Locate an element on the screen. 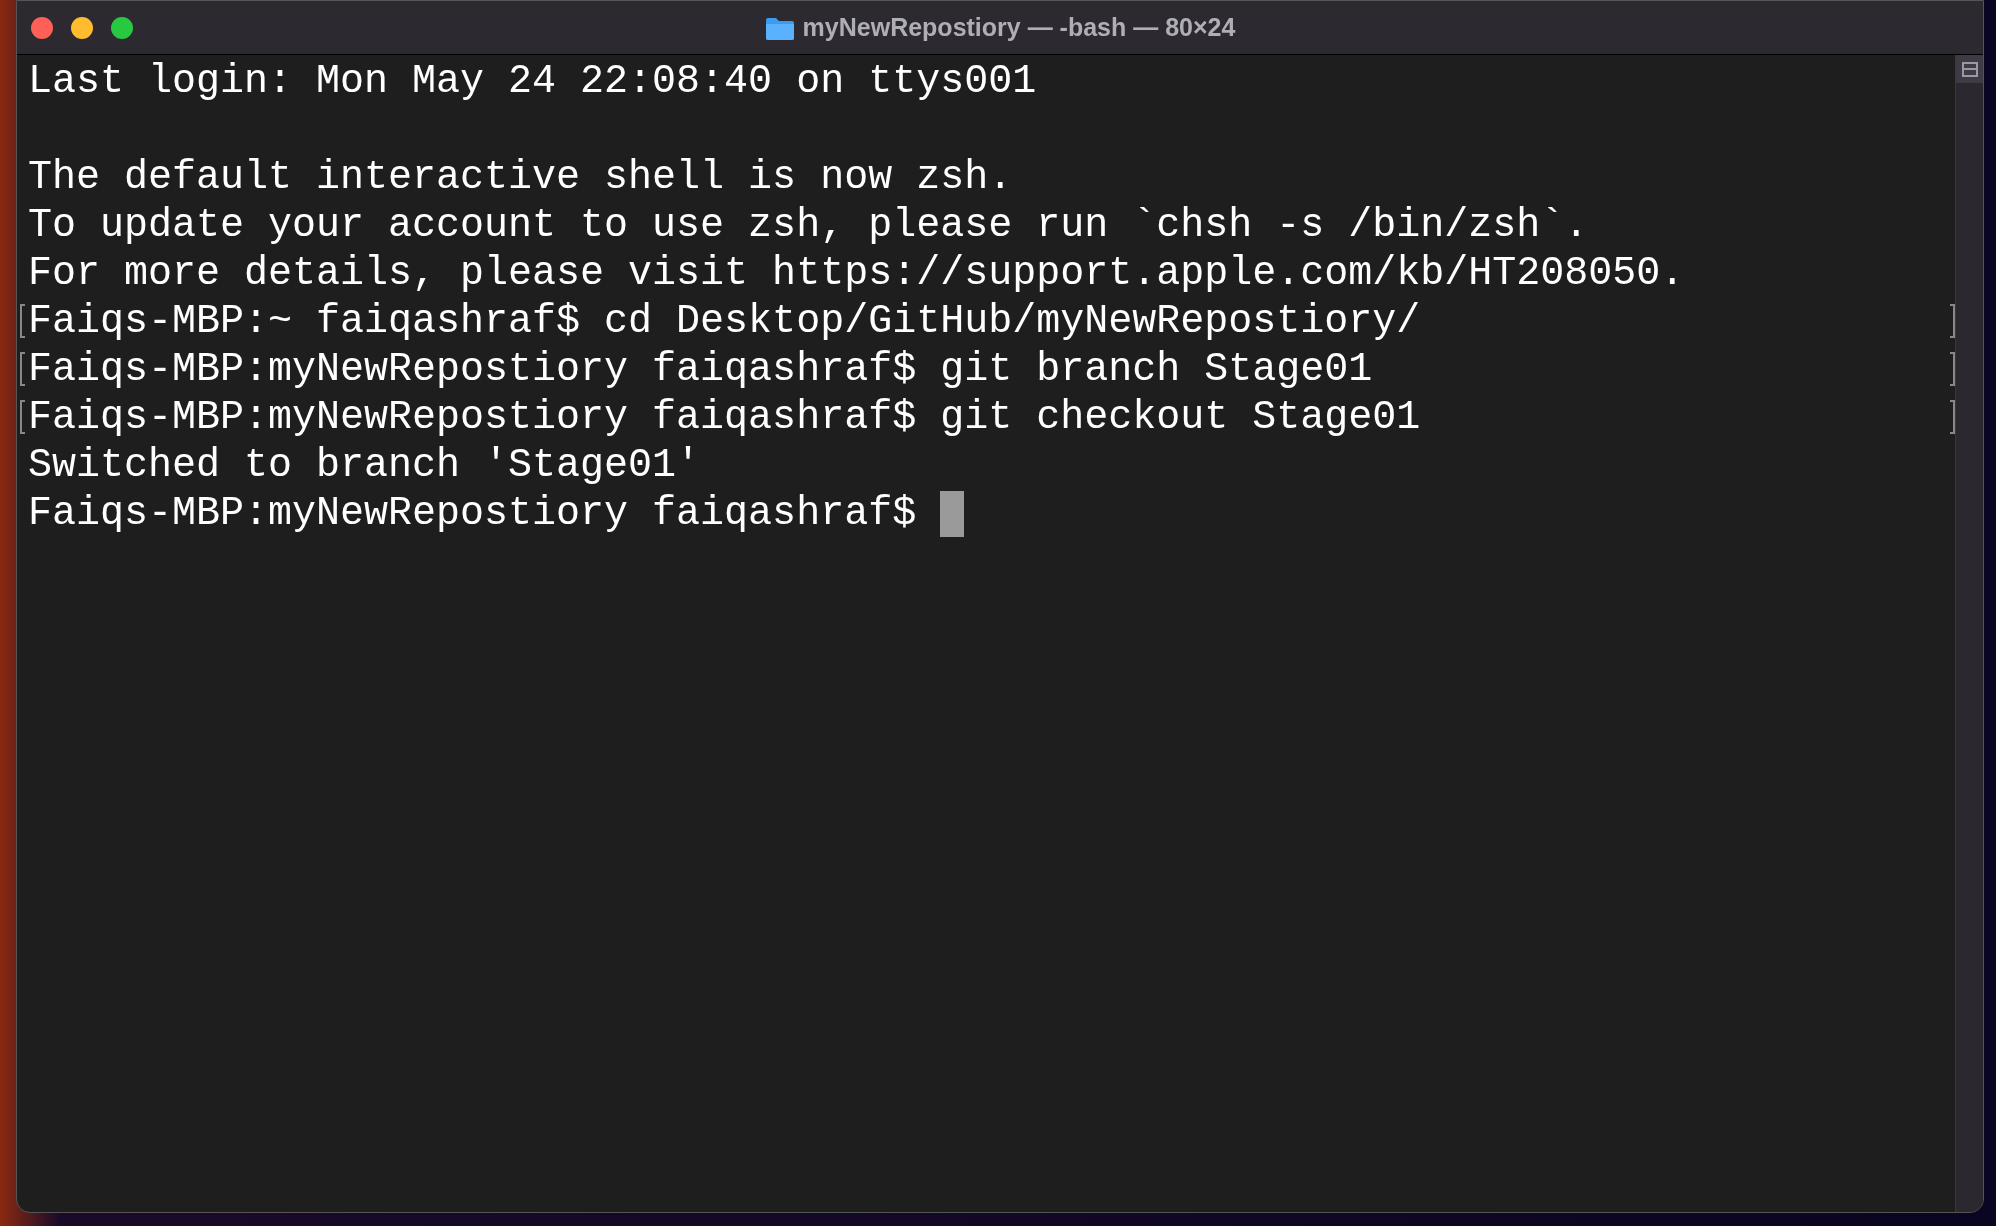  terminal-line: Last login: Mon May 24 22:08:40 on ttys001 is located at coordinates (532, 82).